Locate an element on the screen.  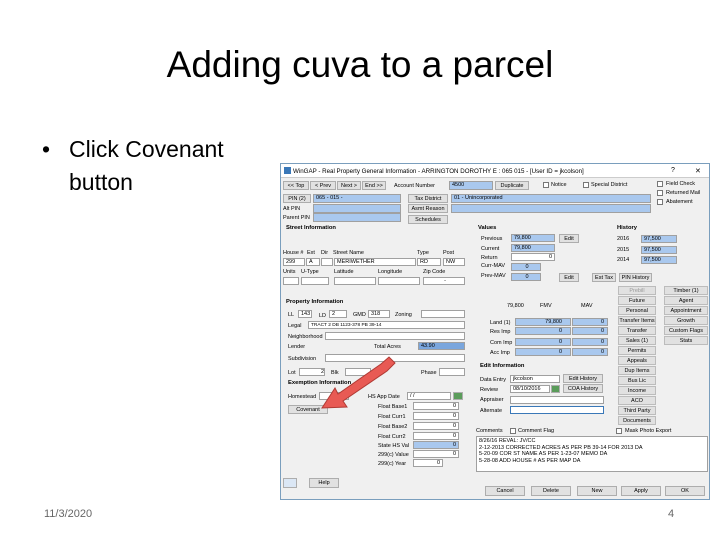
land-fmv-field: 79,800 is located at coordinates (543, 322).